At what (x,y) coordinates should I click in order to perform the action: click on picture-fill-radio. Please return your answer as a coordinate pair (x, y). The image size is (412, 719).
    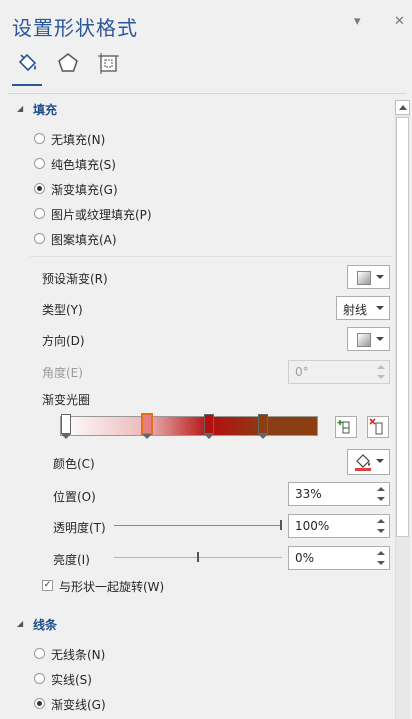
    Looking at the image, I should click on (39, 213).